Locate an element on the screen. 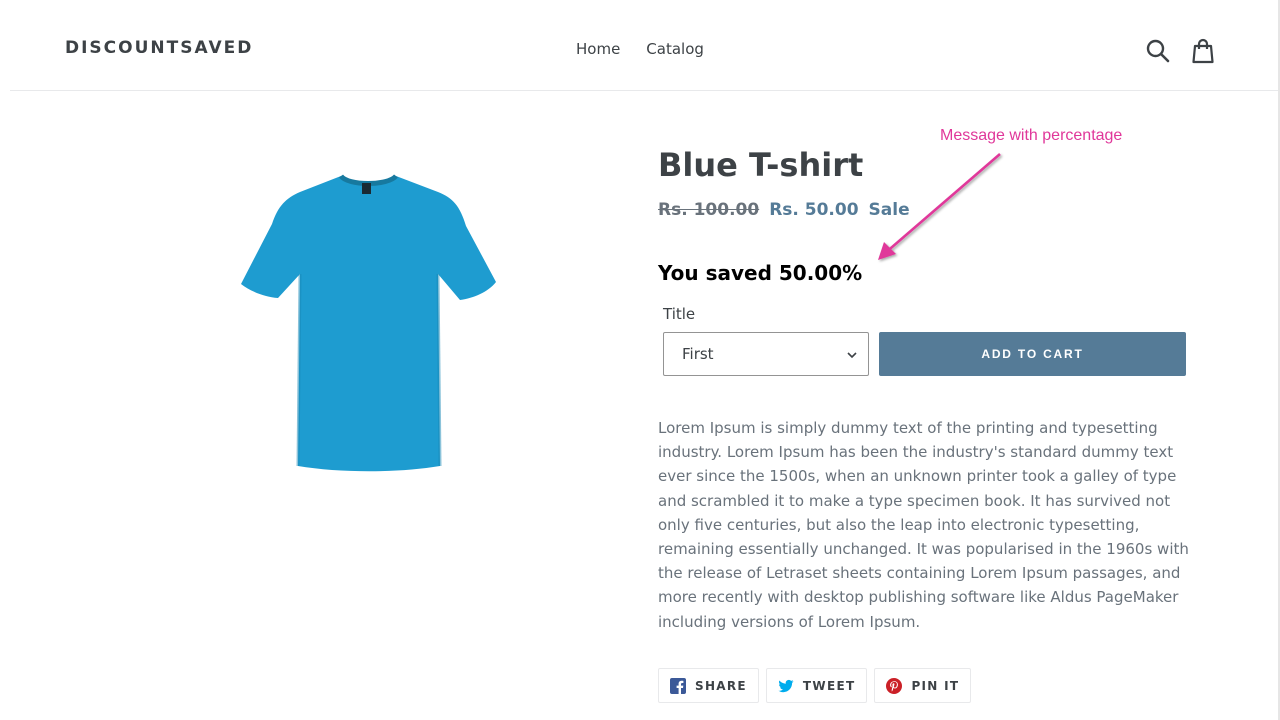 The width and height of the screenshot is (1280, 720). share-twitter-button: TWEET is located at coordinates (816, 685).